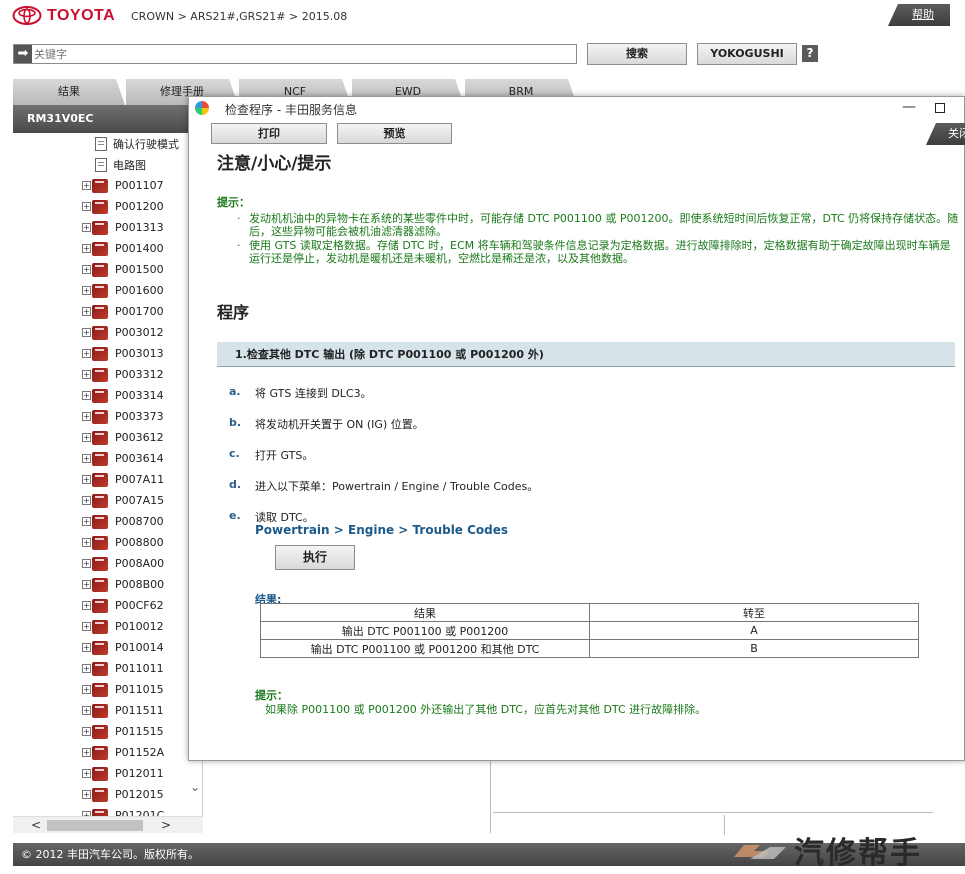 The width and height of the screenshot is (965, 874). I want to click on tree-item: + P003373, so click(123, 416).